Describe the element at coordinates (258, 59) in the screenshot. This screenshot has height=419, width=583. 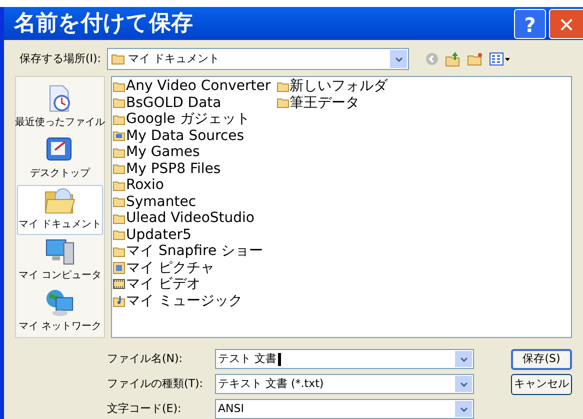
I see `location-dropdown: マイ ドキュメント` at that location.